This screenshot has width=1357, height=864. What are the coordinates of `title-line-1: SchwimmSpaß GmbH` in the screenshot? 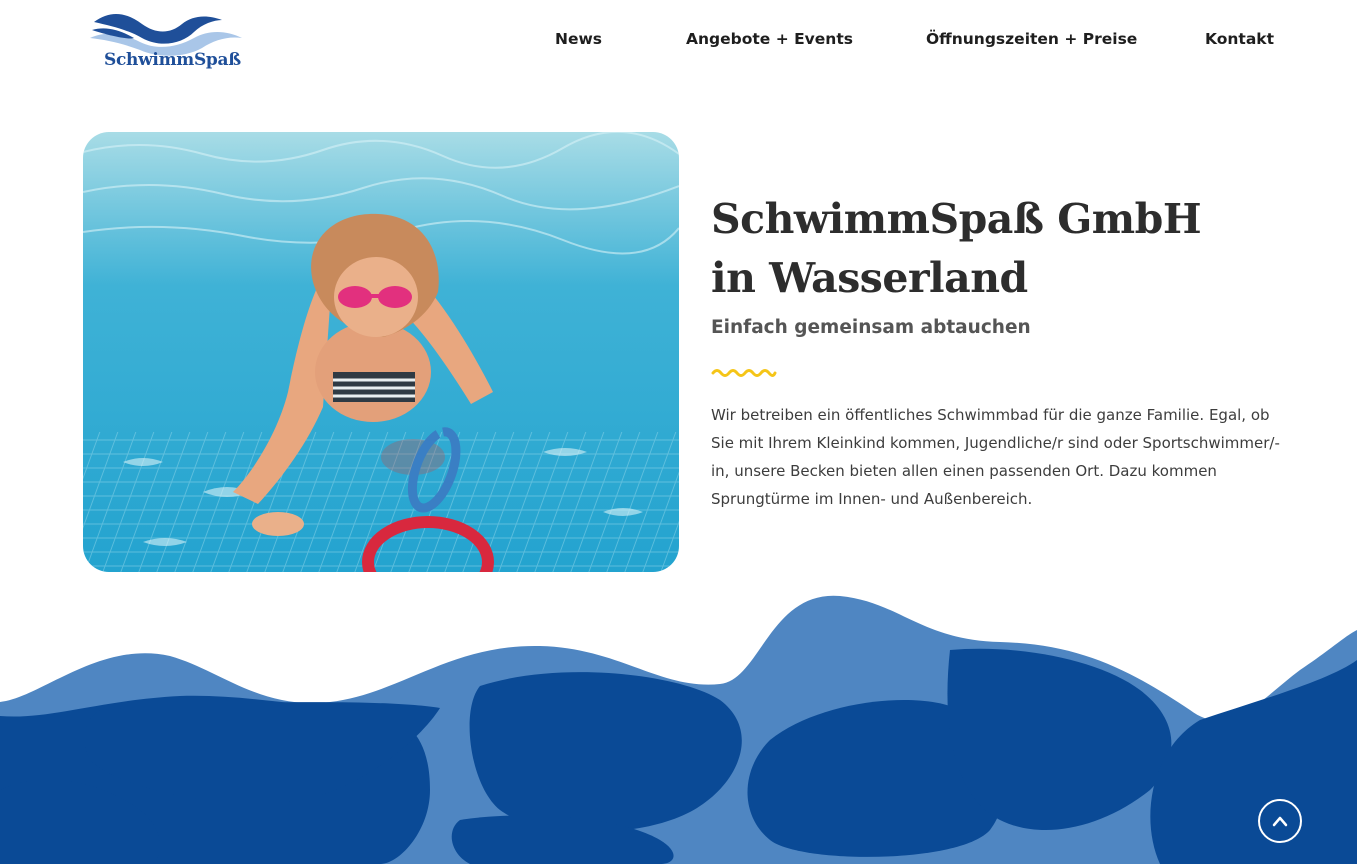 It's located at (956, 219).